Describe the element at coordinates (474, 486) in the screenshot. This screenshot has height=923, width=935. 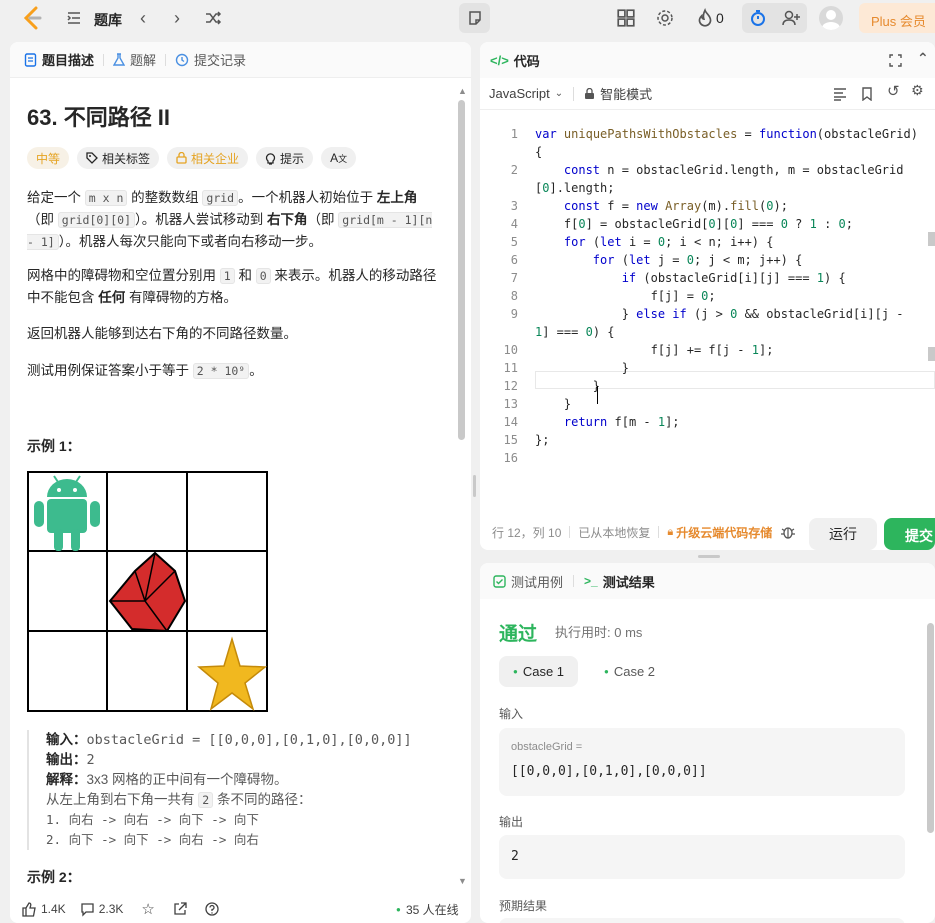
I see `panel-resize-handle` at that location.